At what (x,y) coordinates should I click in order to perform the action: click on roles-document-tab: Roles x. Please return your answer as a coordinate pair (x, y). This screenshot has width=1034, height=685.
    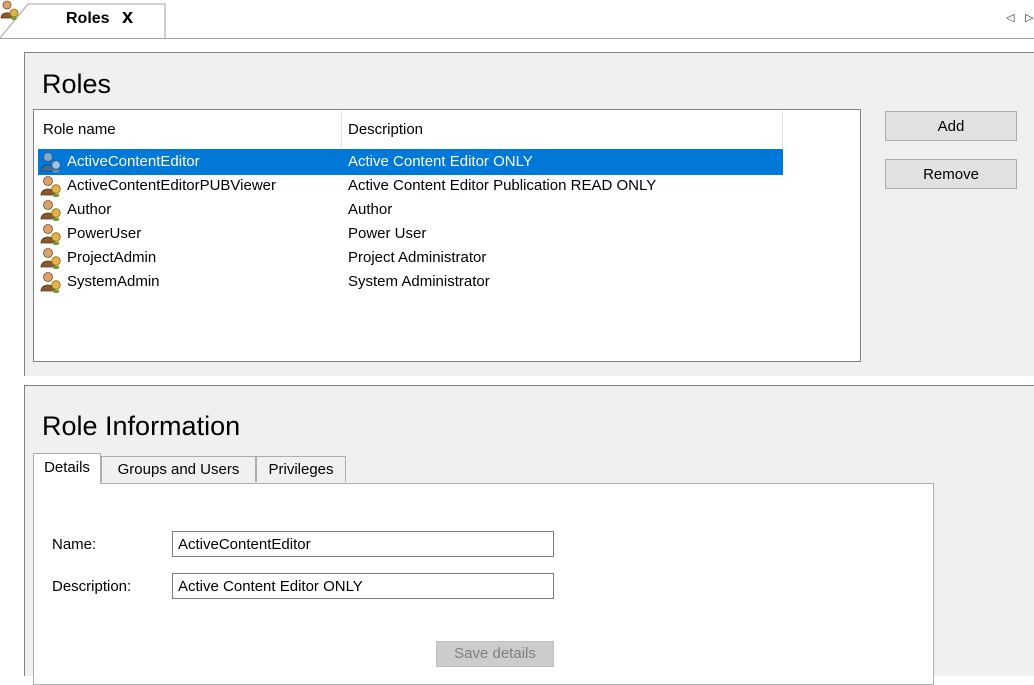
    Looking at the image, I should click on (100, 20).